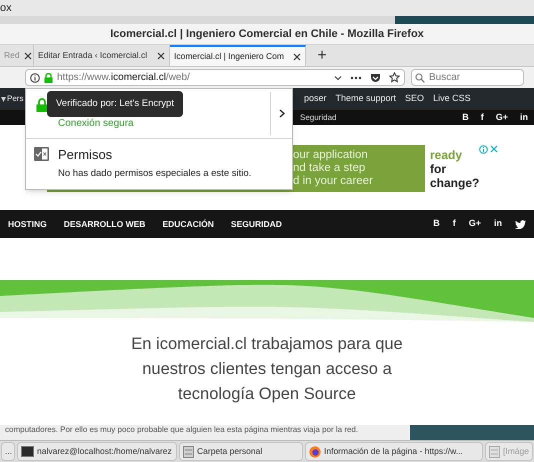  Describe the element at coordinates (241, 451) in the screenshot. I see `taskbar-button: Carpeta personal` at that location.